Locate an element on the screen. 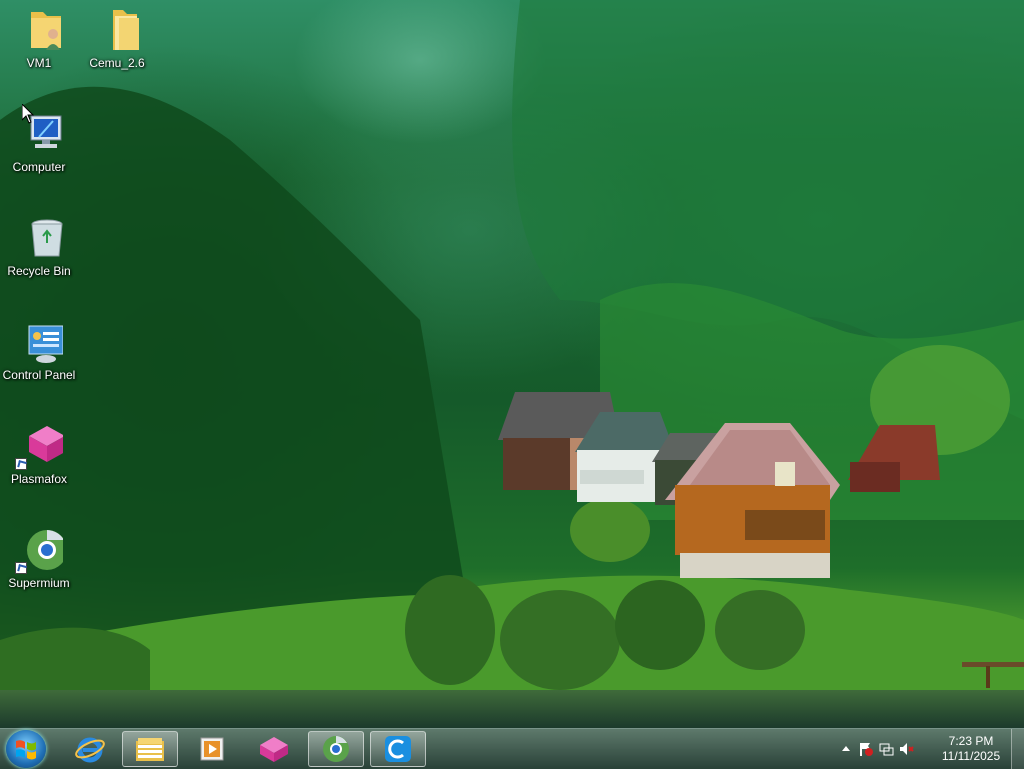  taskbar-supermium is located at coordinates (336, 749).